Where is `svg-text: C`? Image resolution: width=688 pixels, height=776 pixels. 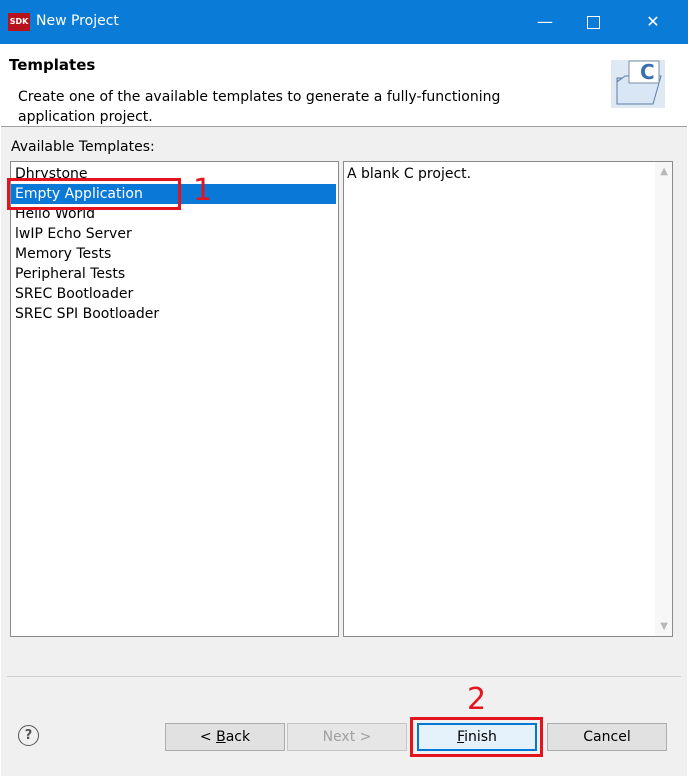 svg-text: C is located at coordinates (647, 72).